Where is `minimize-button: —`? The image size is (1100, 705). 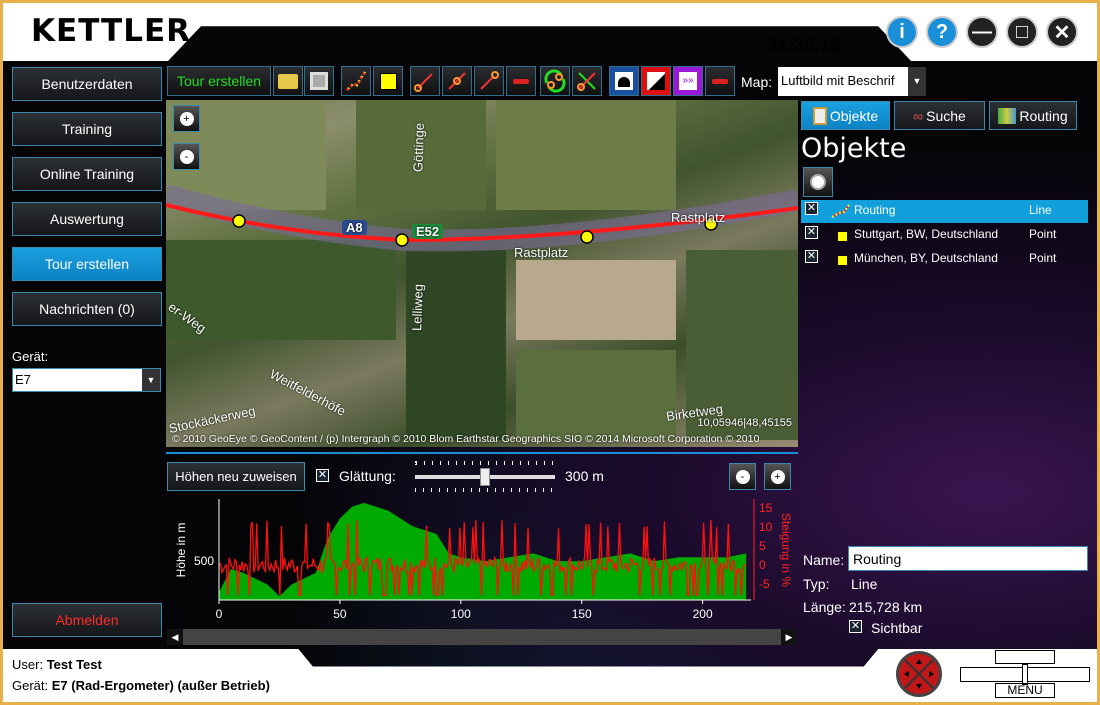
minimize-button: — is located at coordinates (982, 32).